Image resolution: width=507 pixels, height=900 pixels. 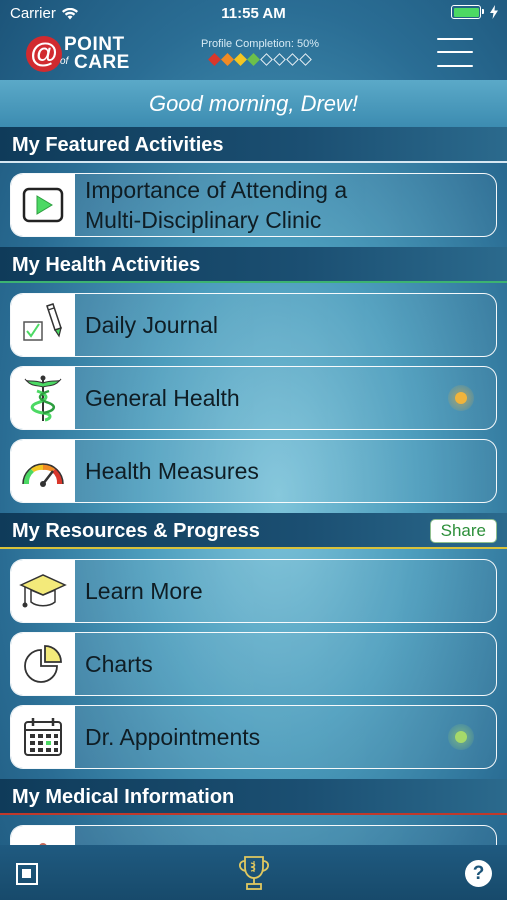 What do you see at coordinates (203, 220) in the screenshot?
I see `card-label-line2: Multi-Disciplinary Clinic` at bounding box center [203, 220].